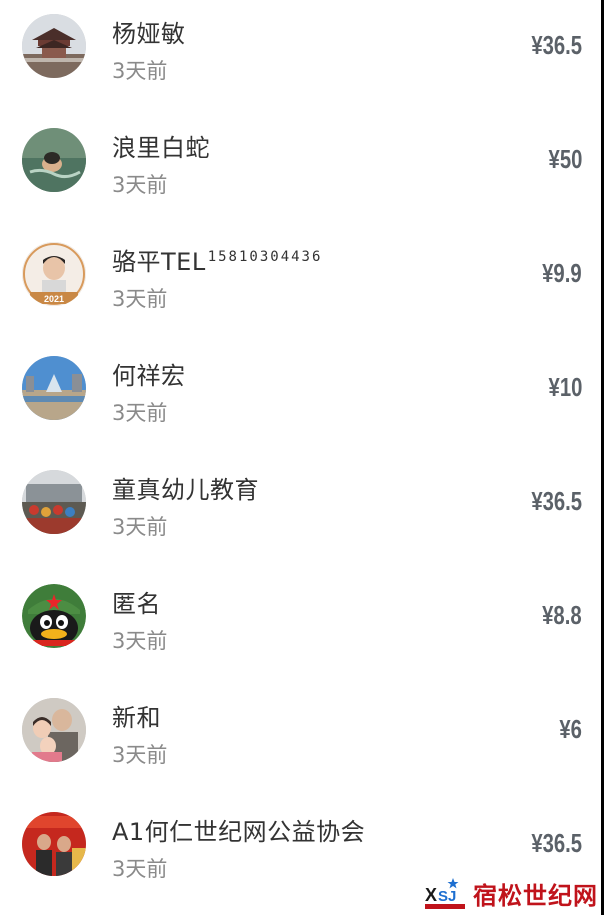  Describe the element at coordinates (302, 513) in the screenshot. I see `list-item: 童真幼儿教育 3天前 ¥36.5` at that location.